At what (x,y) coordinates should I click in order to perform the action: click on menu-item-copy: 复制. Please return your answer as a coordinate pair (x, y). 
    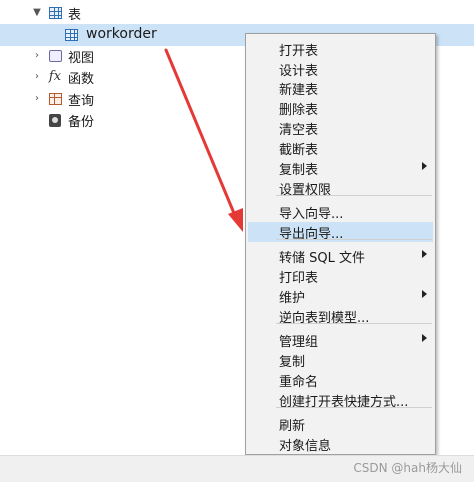
    Looking at the image, I should click on (340, 360).